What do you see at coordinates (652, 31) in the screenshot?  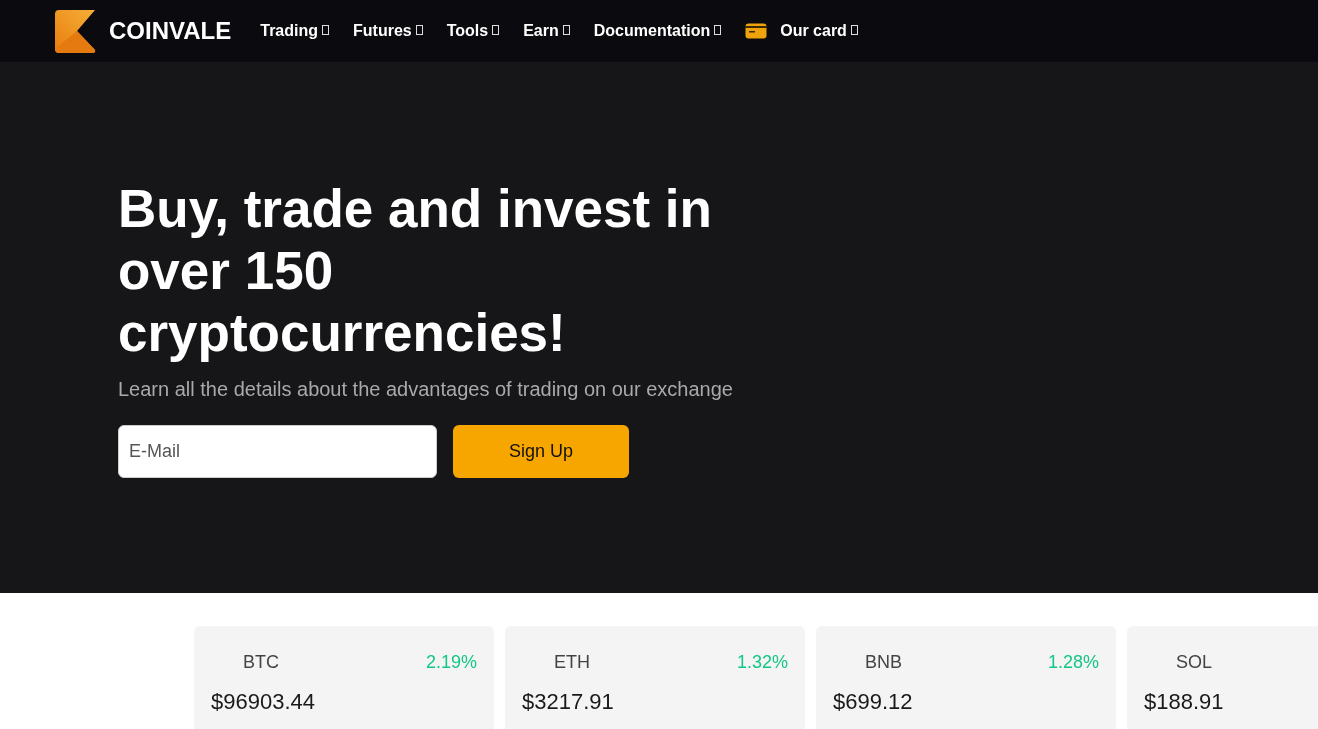 I see `nav-link: Documentation` at bounding box center [652, 31].